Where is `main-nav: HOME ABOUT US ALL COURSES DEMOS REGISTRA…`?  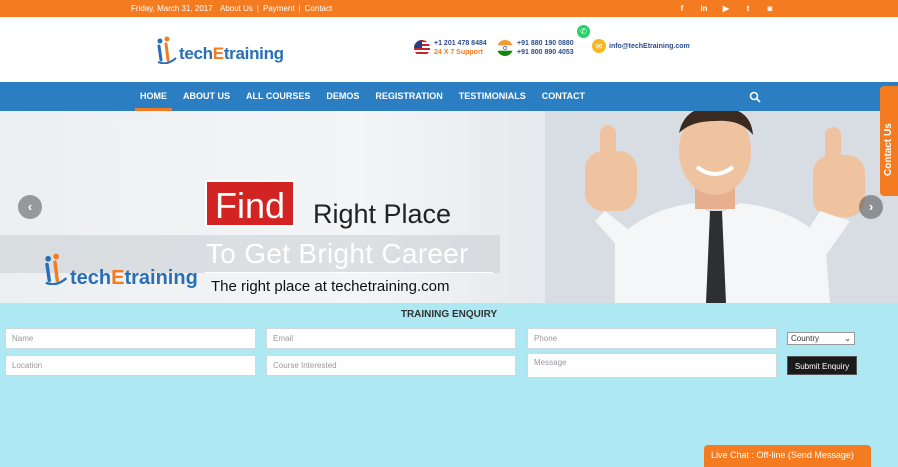 main-nav: HOME ABOUT US ALL COURSES DEMOS REGISTRA… is located at coordinates (449, 96).